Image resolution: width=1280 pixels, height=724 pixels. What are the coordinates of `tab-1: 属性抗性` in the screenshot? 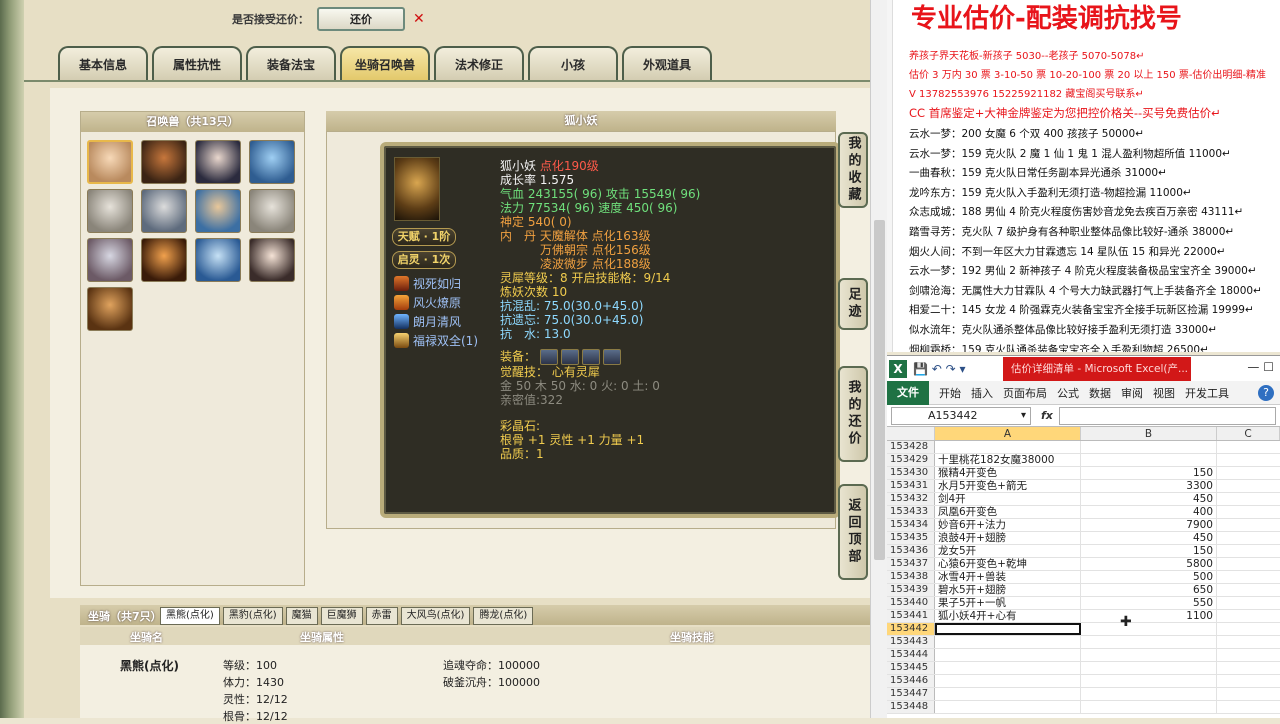 It's located at (197, 63).